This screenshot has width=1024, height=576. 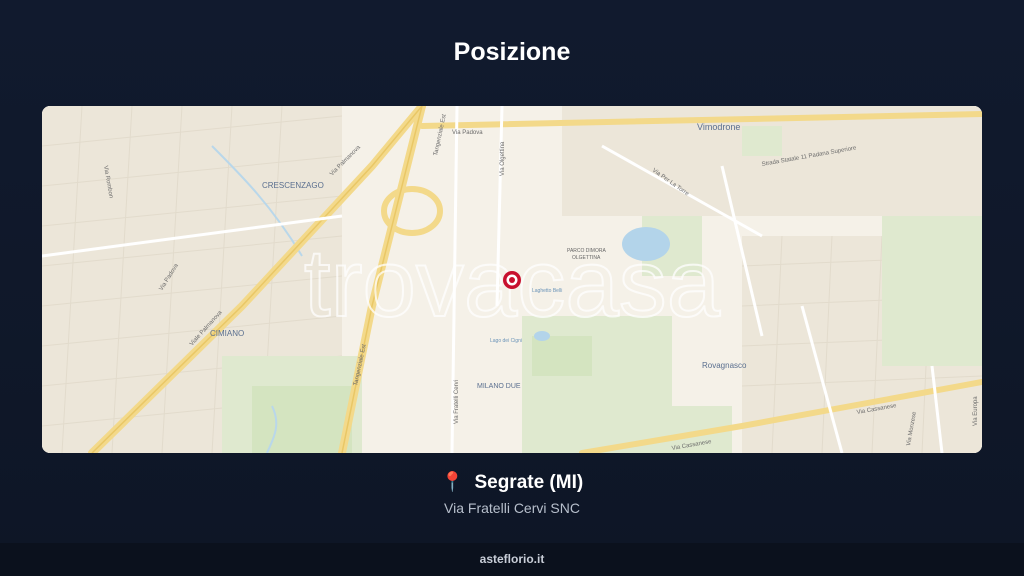 What do you see at coordinates (457, 402) in the screenshot?
I see `map-label-via-fratelli-cervi: Via Fratelli Cervi` at bounding box center [457, 402].